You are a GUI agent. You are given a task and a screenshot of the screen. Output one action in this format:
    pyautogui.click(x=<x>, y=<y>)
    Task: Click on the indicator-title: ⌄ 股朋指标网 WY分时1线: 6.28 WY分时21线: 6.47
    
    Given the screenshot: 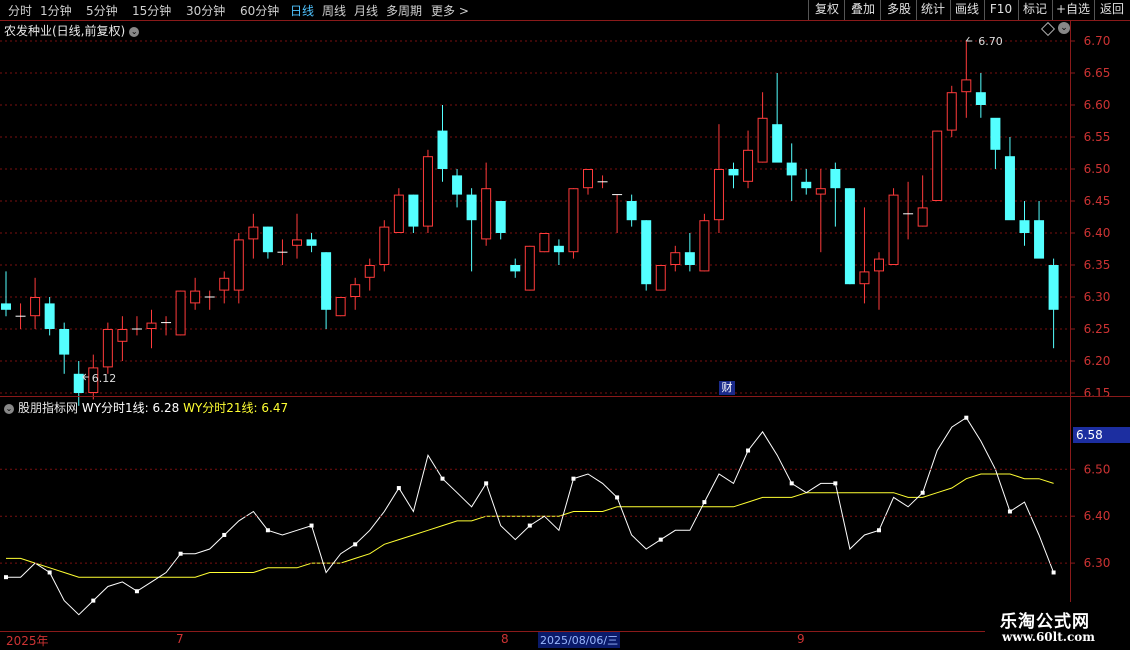 What is the action you would take?
    pyautogui.click(x=146, y=407)
    